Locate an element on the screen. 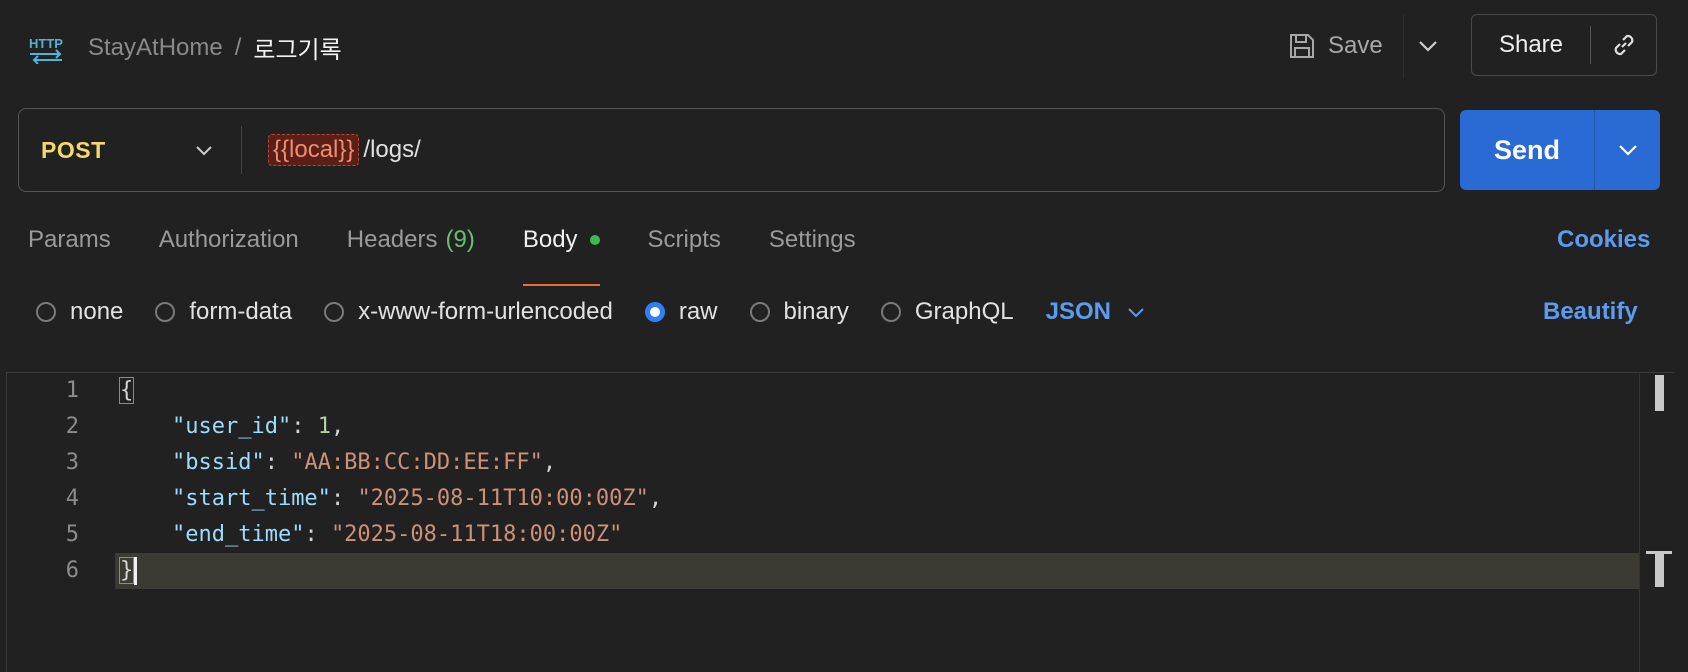 Image resolution: width=1688 pixels, height=672 pixels. save-options-button is located at coordinates (1428, 46).